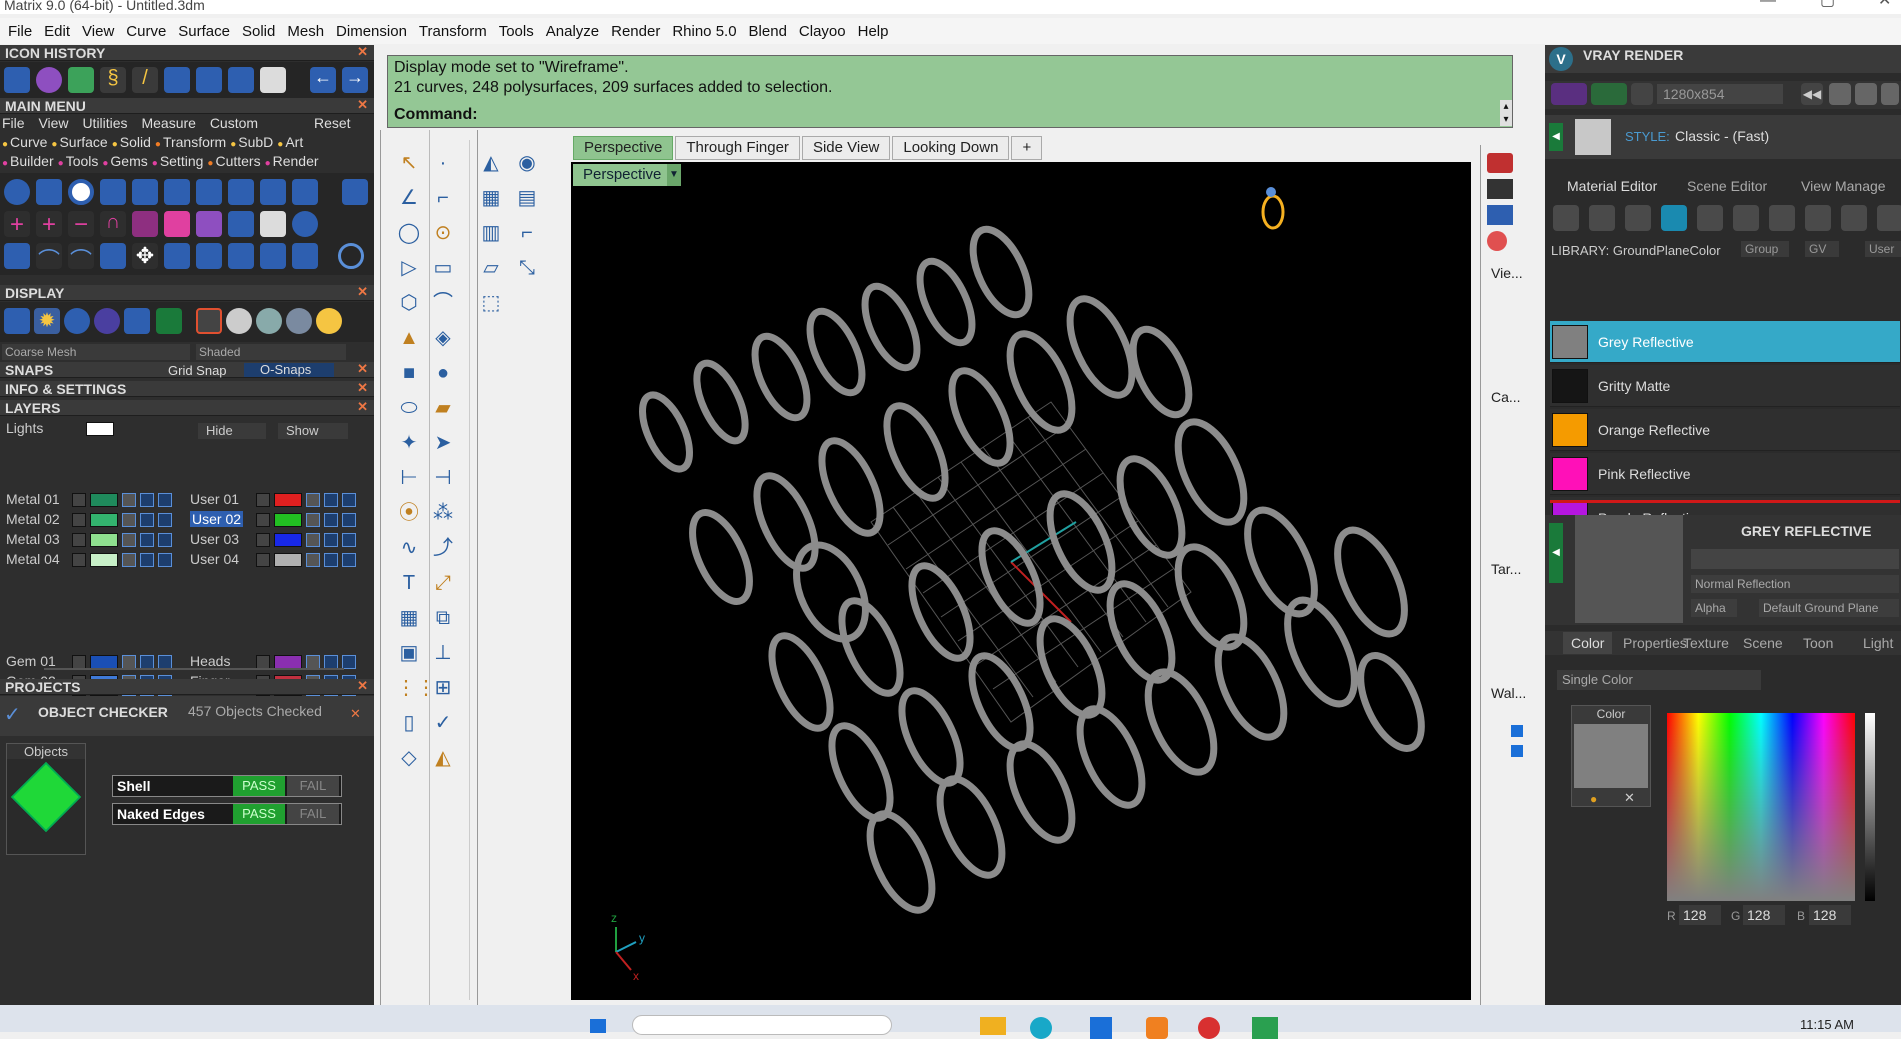 The image size is (1901, 1039). I want to click on sweep-icon: ◭, so click(491, 163).